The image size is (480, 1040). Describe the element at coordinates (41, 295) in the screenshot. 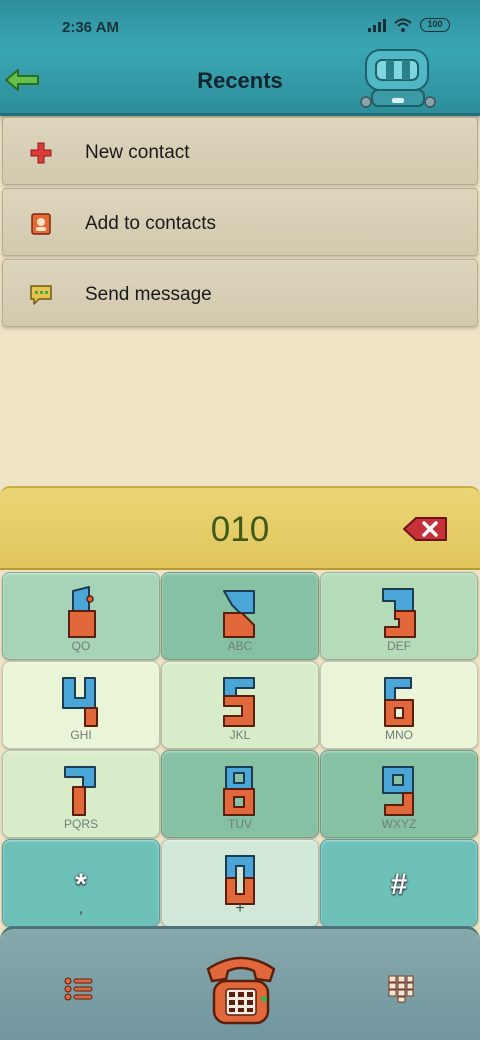

I see `message-bubble-icon` at that location.